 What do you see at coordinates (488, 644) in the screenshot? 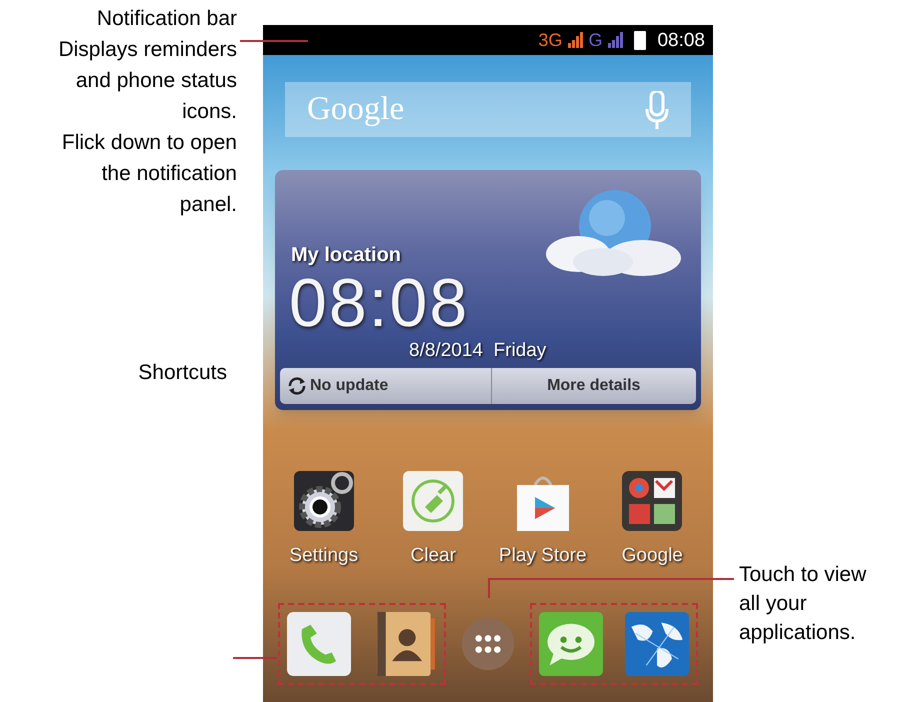
I see `app-grid-icon` at bounding box center [488, 644].